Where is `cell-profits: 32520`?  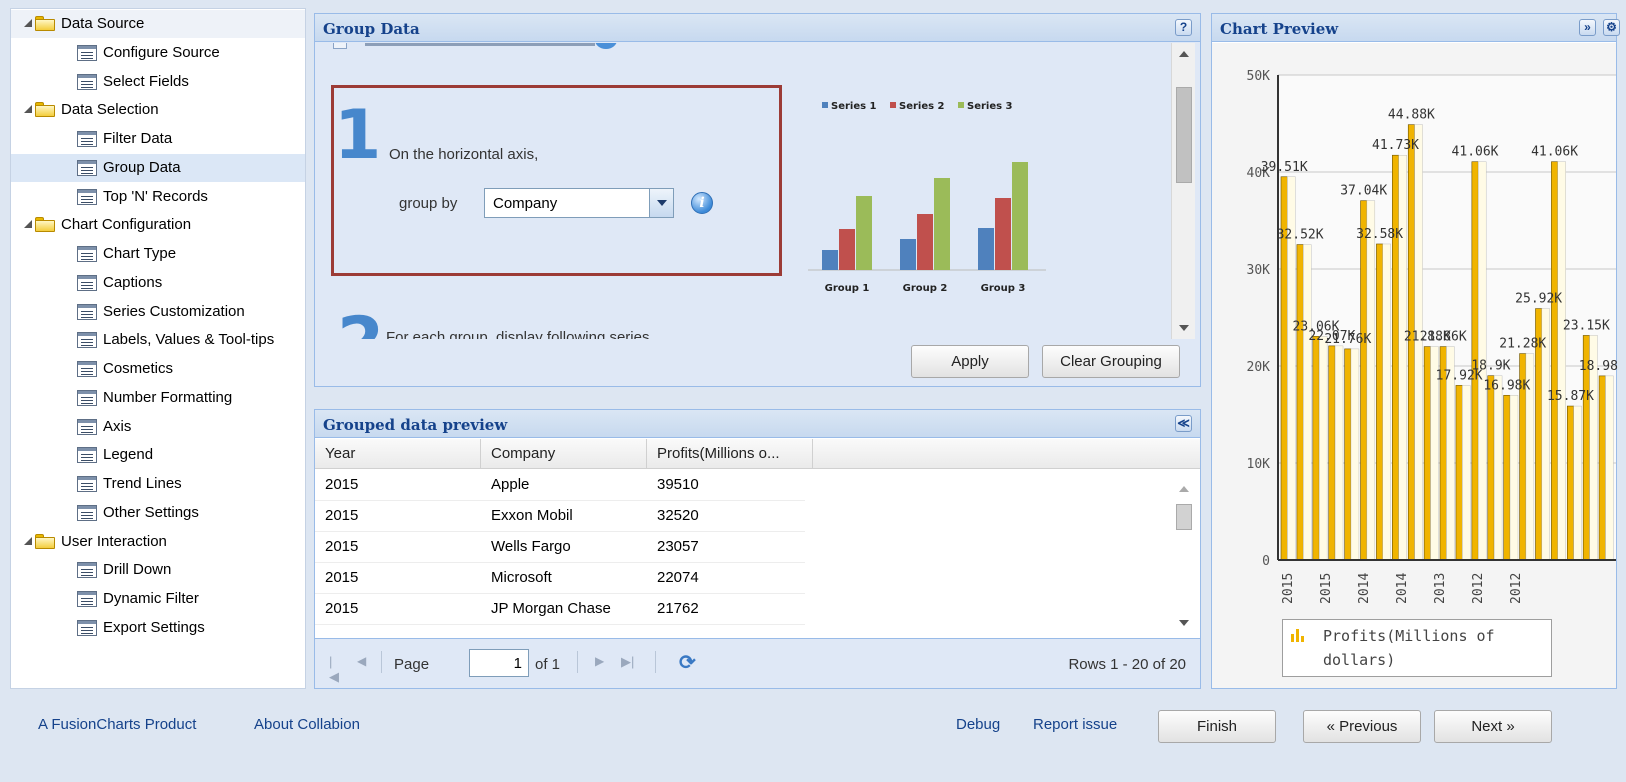 cell-profits: 32520 is located at coordinates (678, 515).